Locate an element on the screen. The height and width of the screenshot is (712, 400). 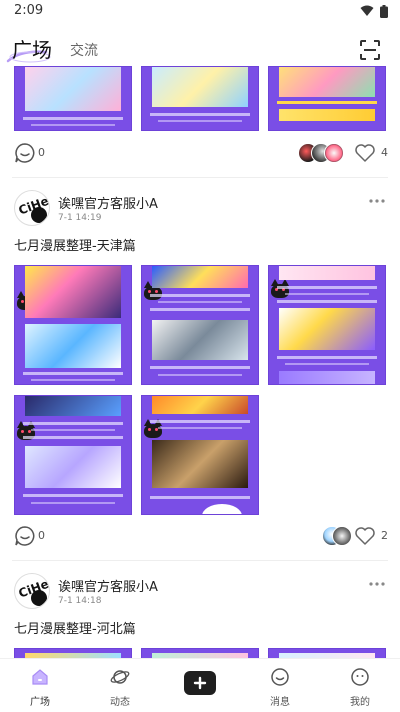
status-time: 2:09 is located at coordinates (29, 10).